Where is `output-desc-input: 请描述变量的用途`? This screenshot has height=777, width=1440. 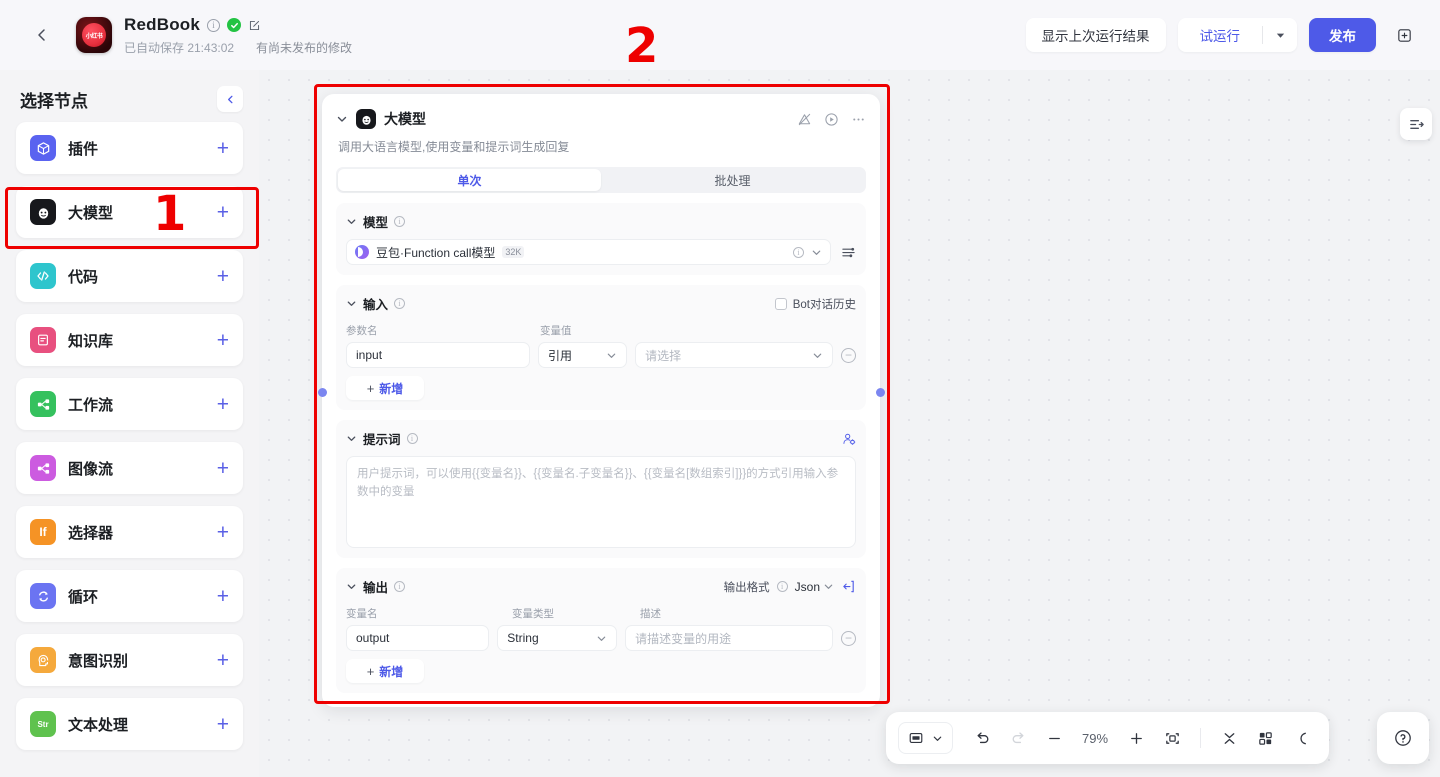
output-desc-input: 请描述变量的用途 is located at coordinates (729, 638).